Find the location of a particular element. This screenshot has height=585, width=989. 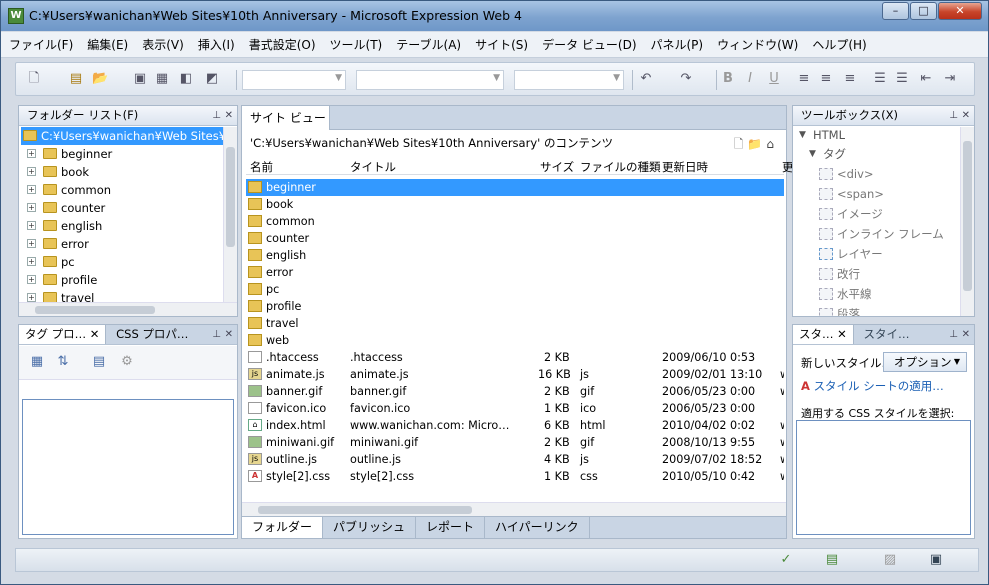

properties-icon: ⚙ is located at coordinates (127, 362).